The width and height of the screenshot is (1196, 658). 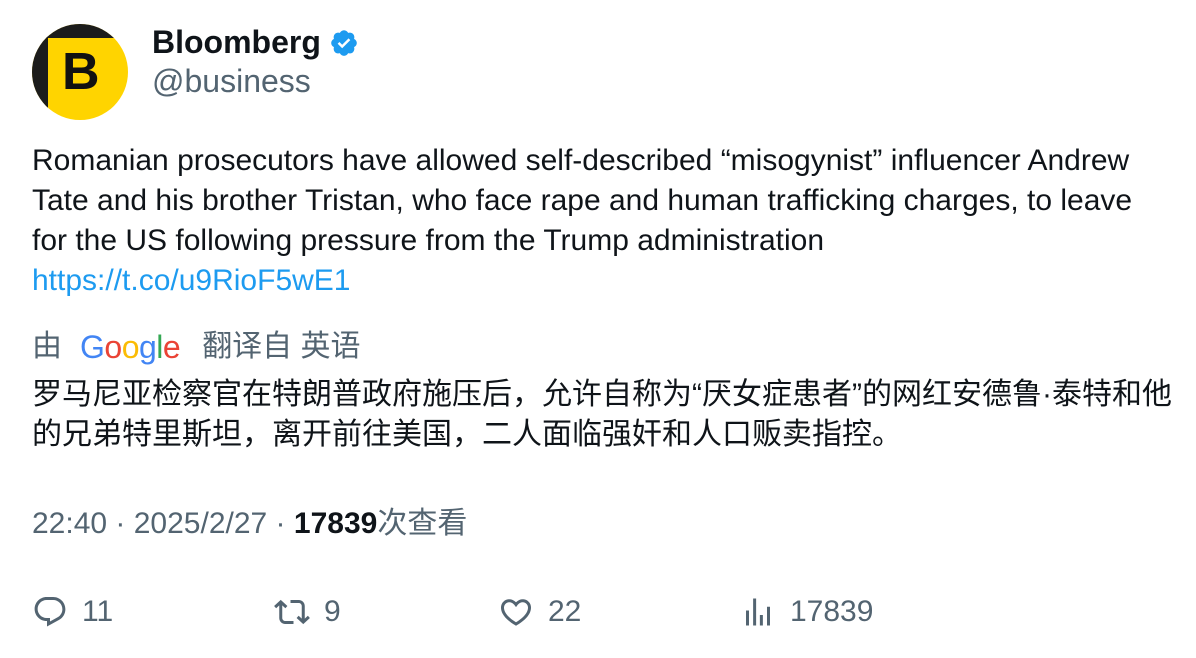 I want to click on avatar-letter: B, so click(x=81, y=72).